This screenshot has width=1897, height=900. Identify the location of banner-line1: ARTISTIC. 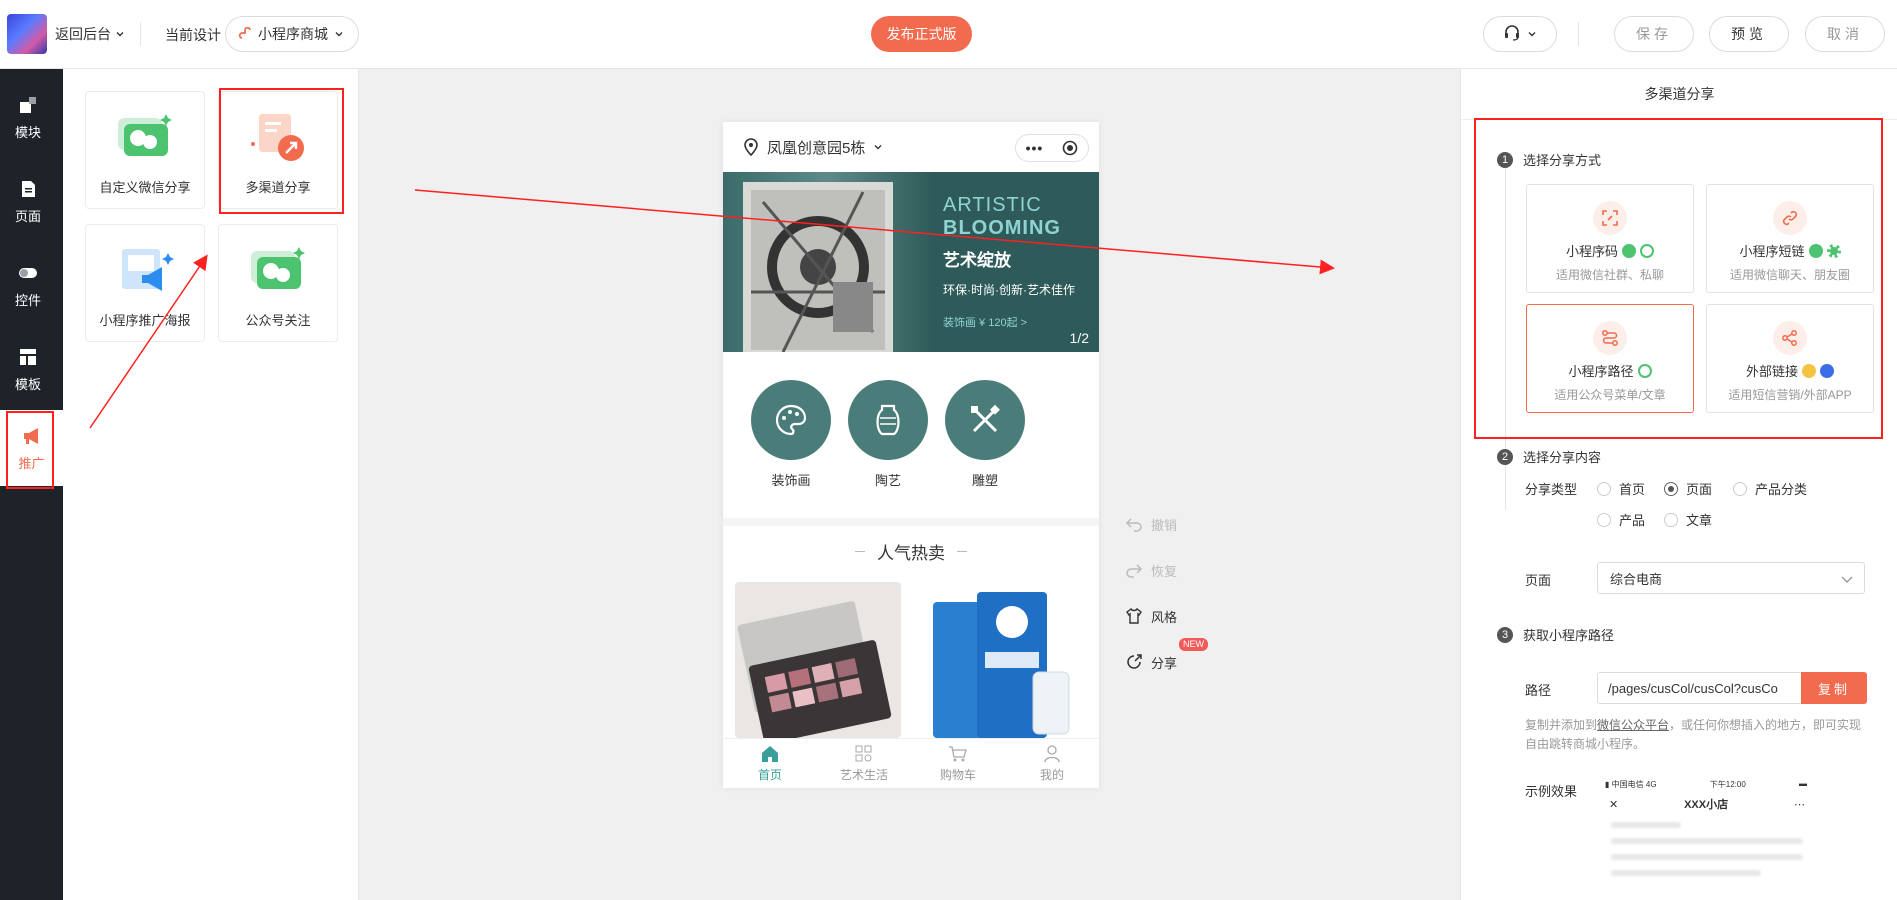
(992, 205).